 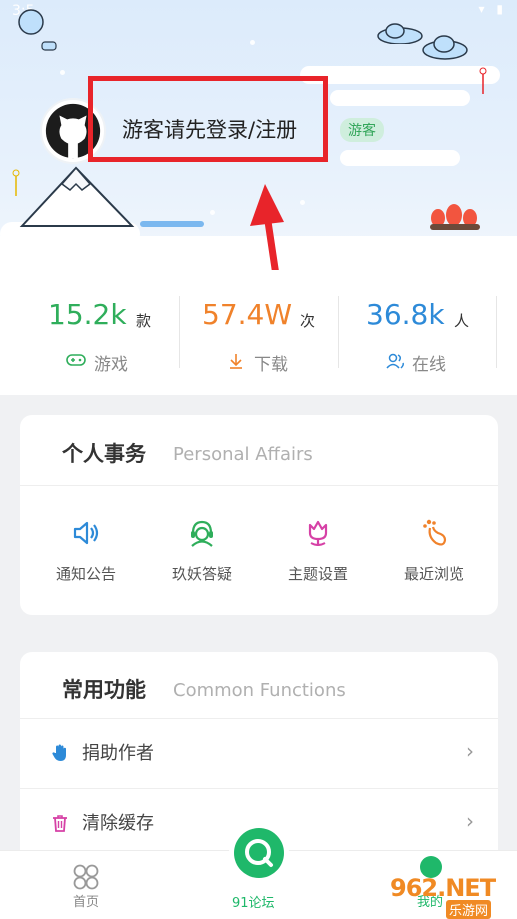 What do you see at coordinates (435, 532) in the screenshot?
I see `footprint-icon` at bounding box center [435, 532].